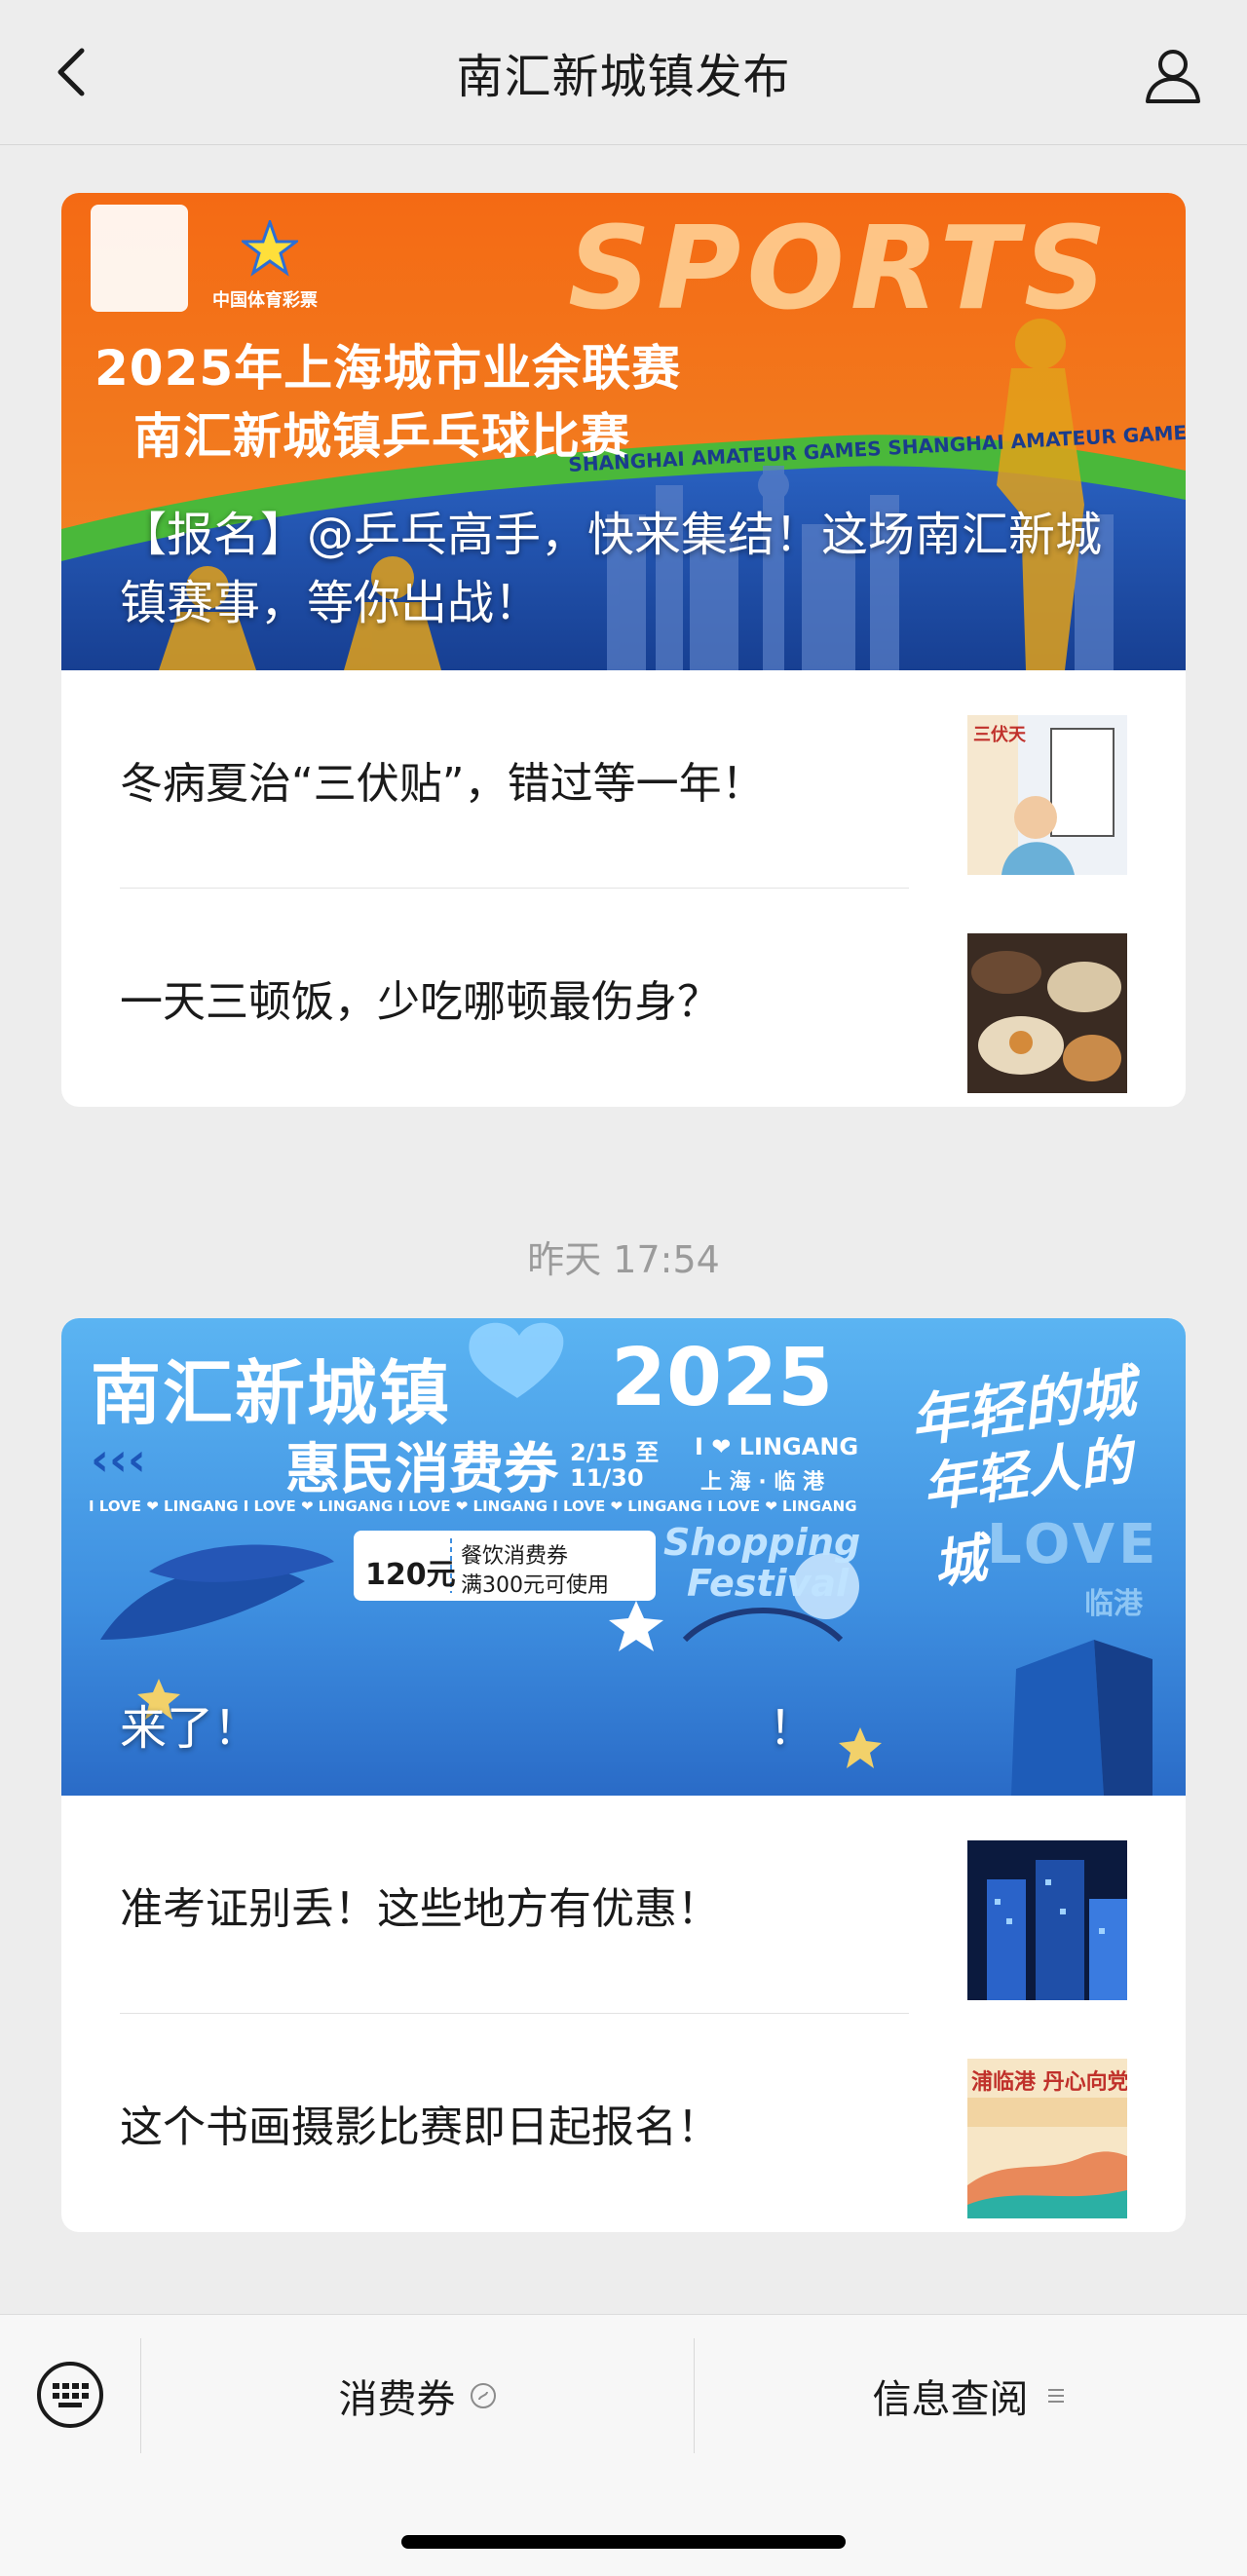  Describe the element at coordinates (442, 784) in the screenshot. I see `article-title: 冬病夏治“三伏贴”，错过等一年！` at that location.